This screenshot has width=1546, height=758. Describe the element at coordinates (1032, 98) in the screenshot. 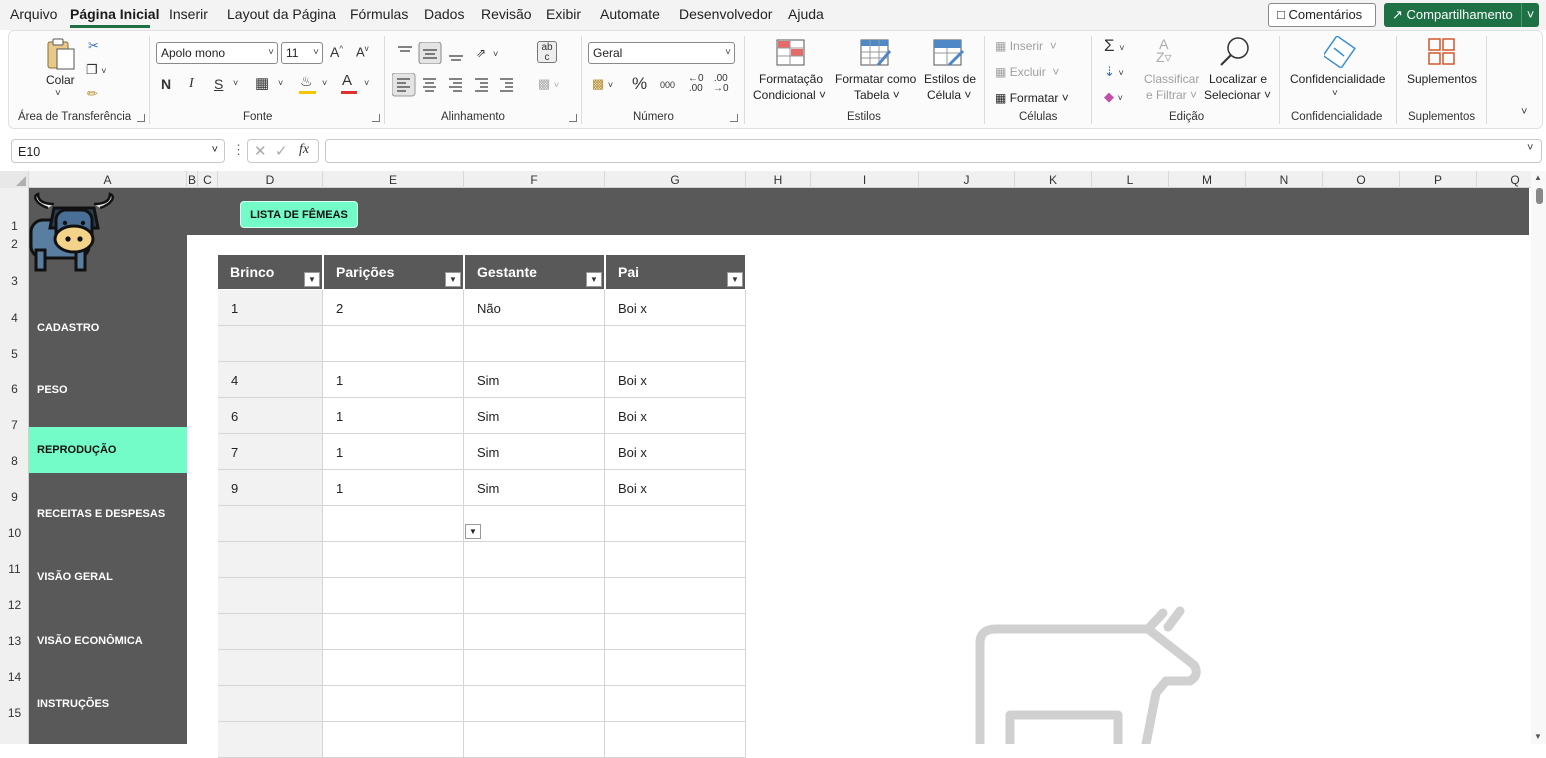

I see `format-cells-button: ▦ Formatar ˅` at that location.